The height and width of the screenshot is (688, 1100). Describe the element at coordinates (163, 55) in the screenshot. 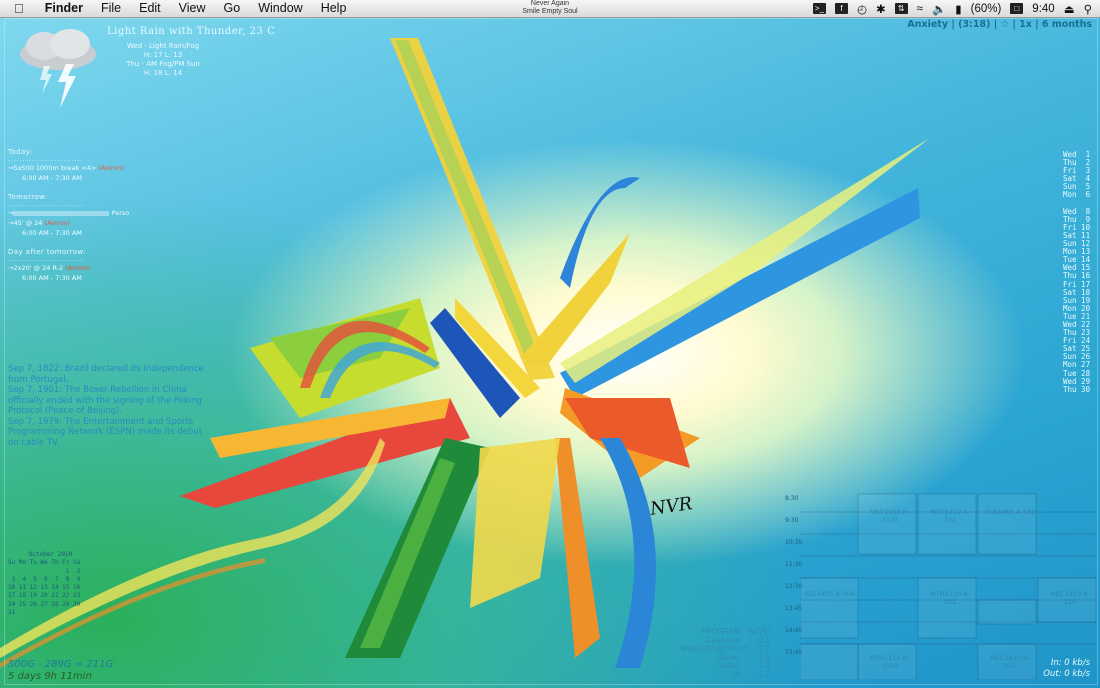

I see `forecast-line: H: 17 L: 13` at that location.